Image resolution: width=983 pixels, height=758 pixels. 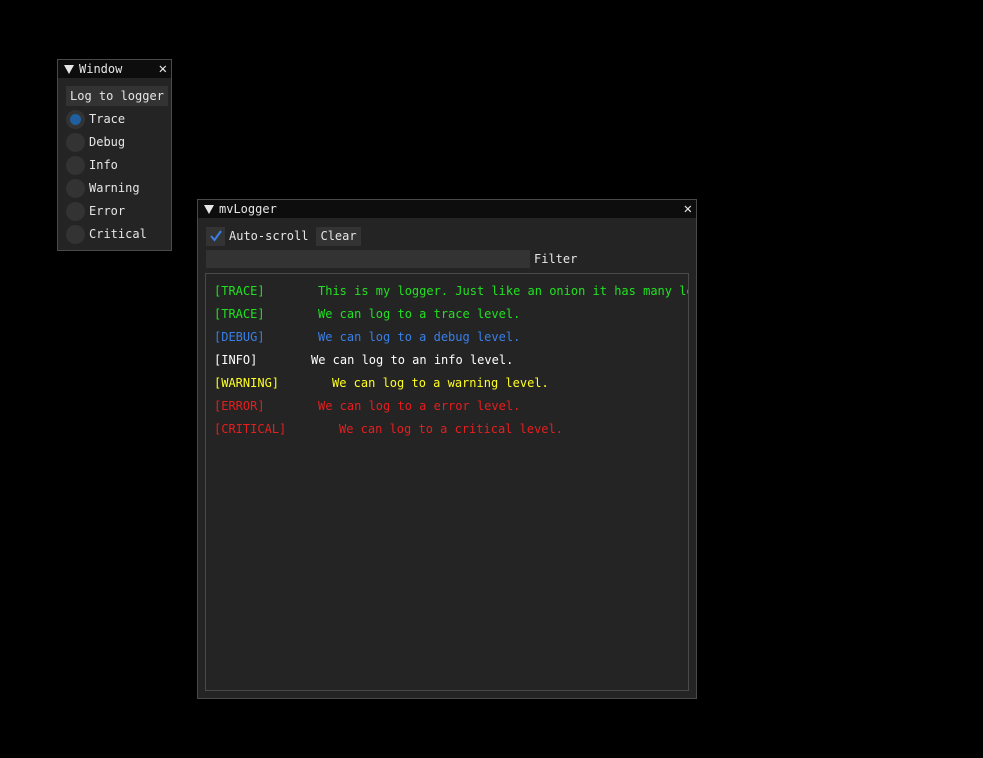 I want to click on filter-label: Filter, so click(x=556, y=259).